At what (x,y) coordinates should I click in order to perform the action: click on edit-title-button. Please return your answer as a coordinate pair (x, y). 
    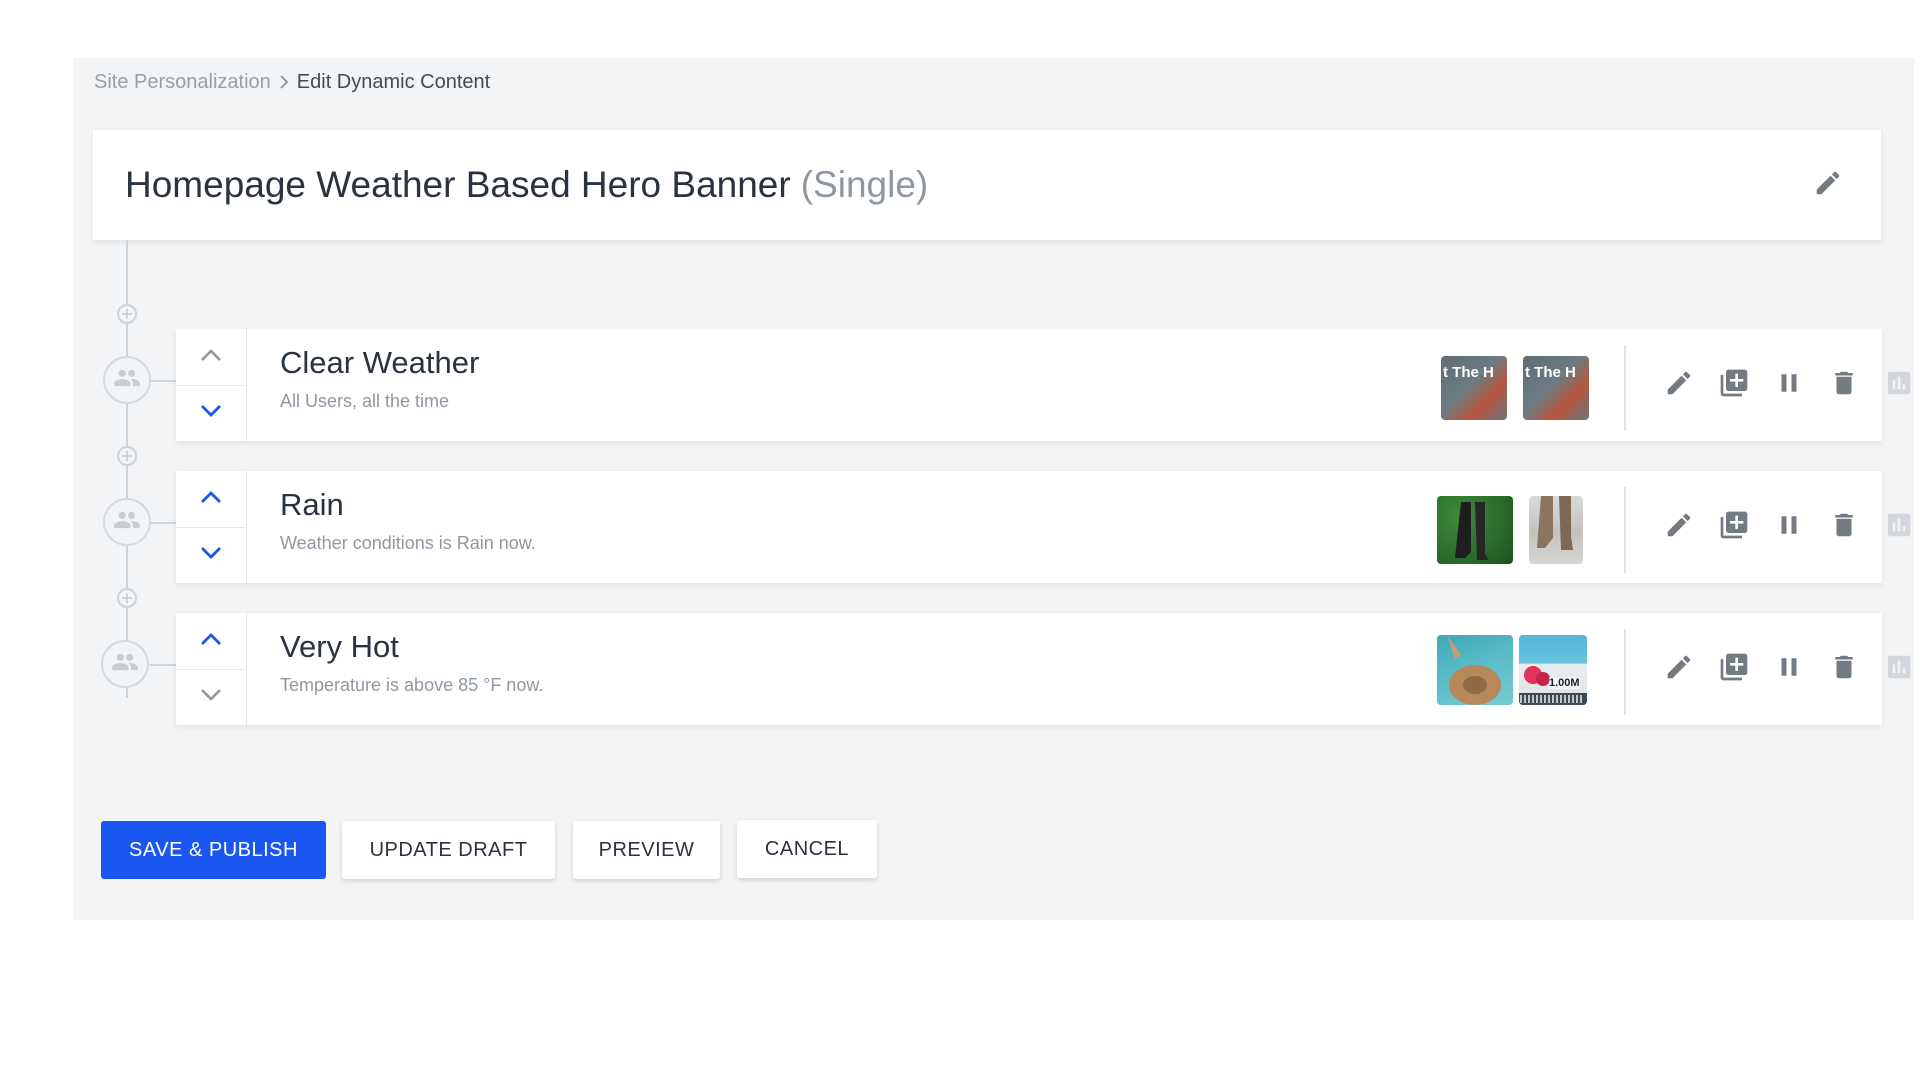
    Looking at the image, I should click on (1828, 185).